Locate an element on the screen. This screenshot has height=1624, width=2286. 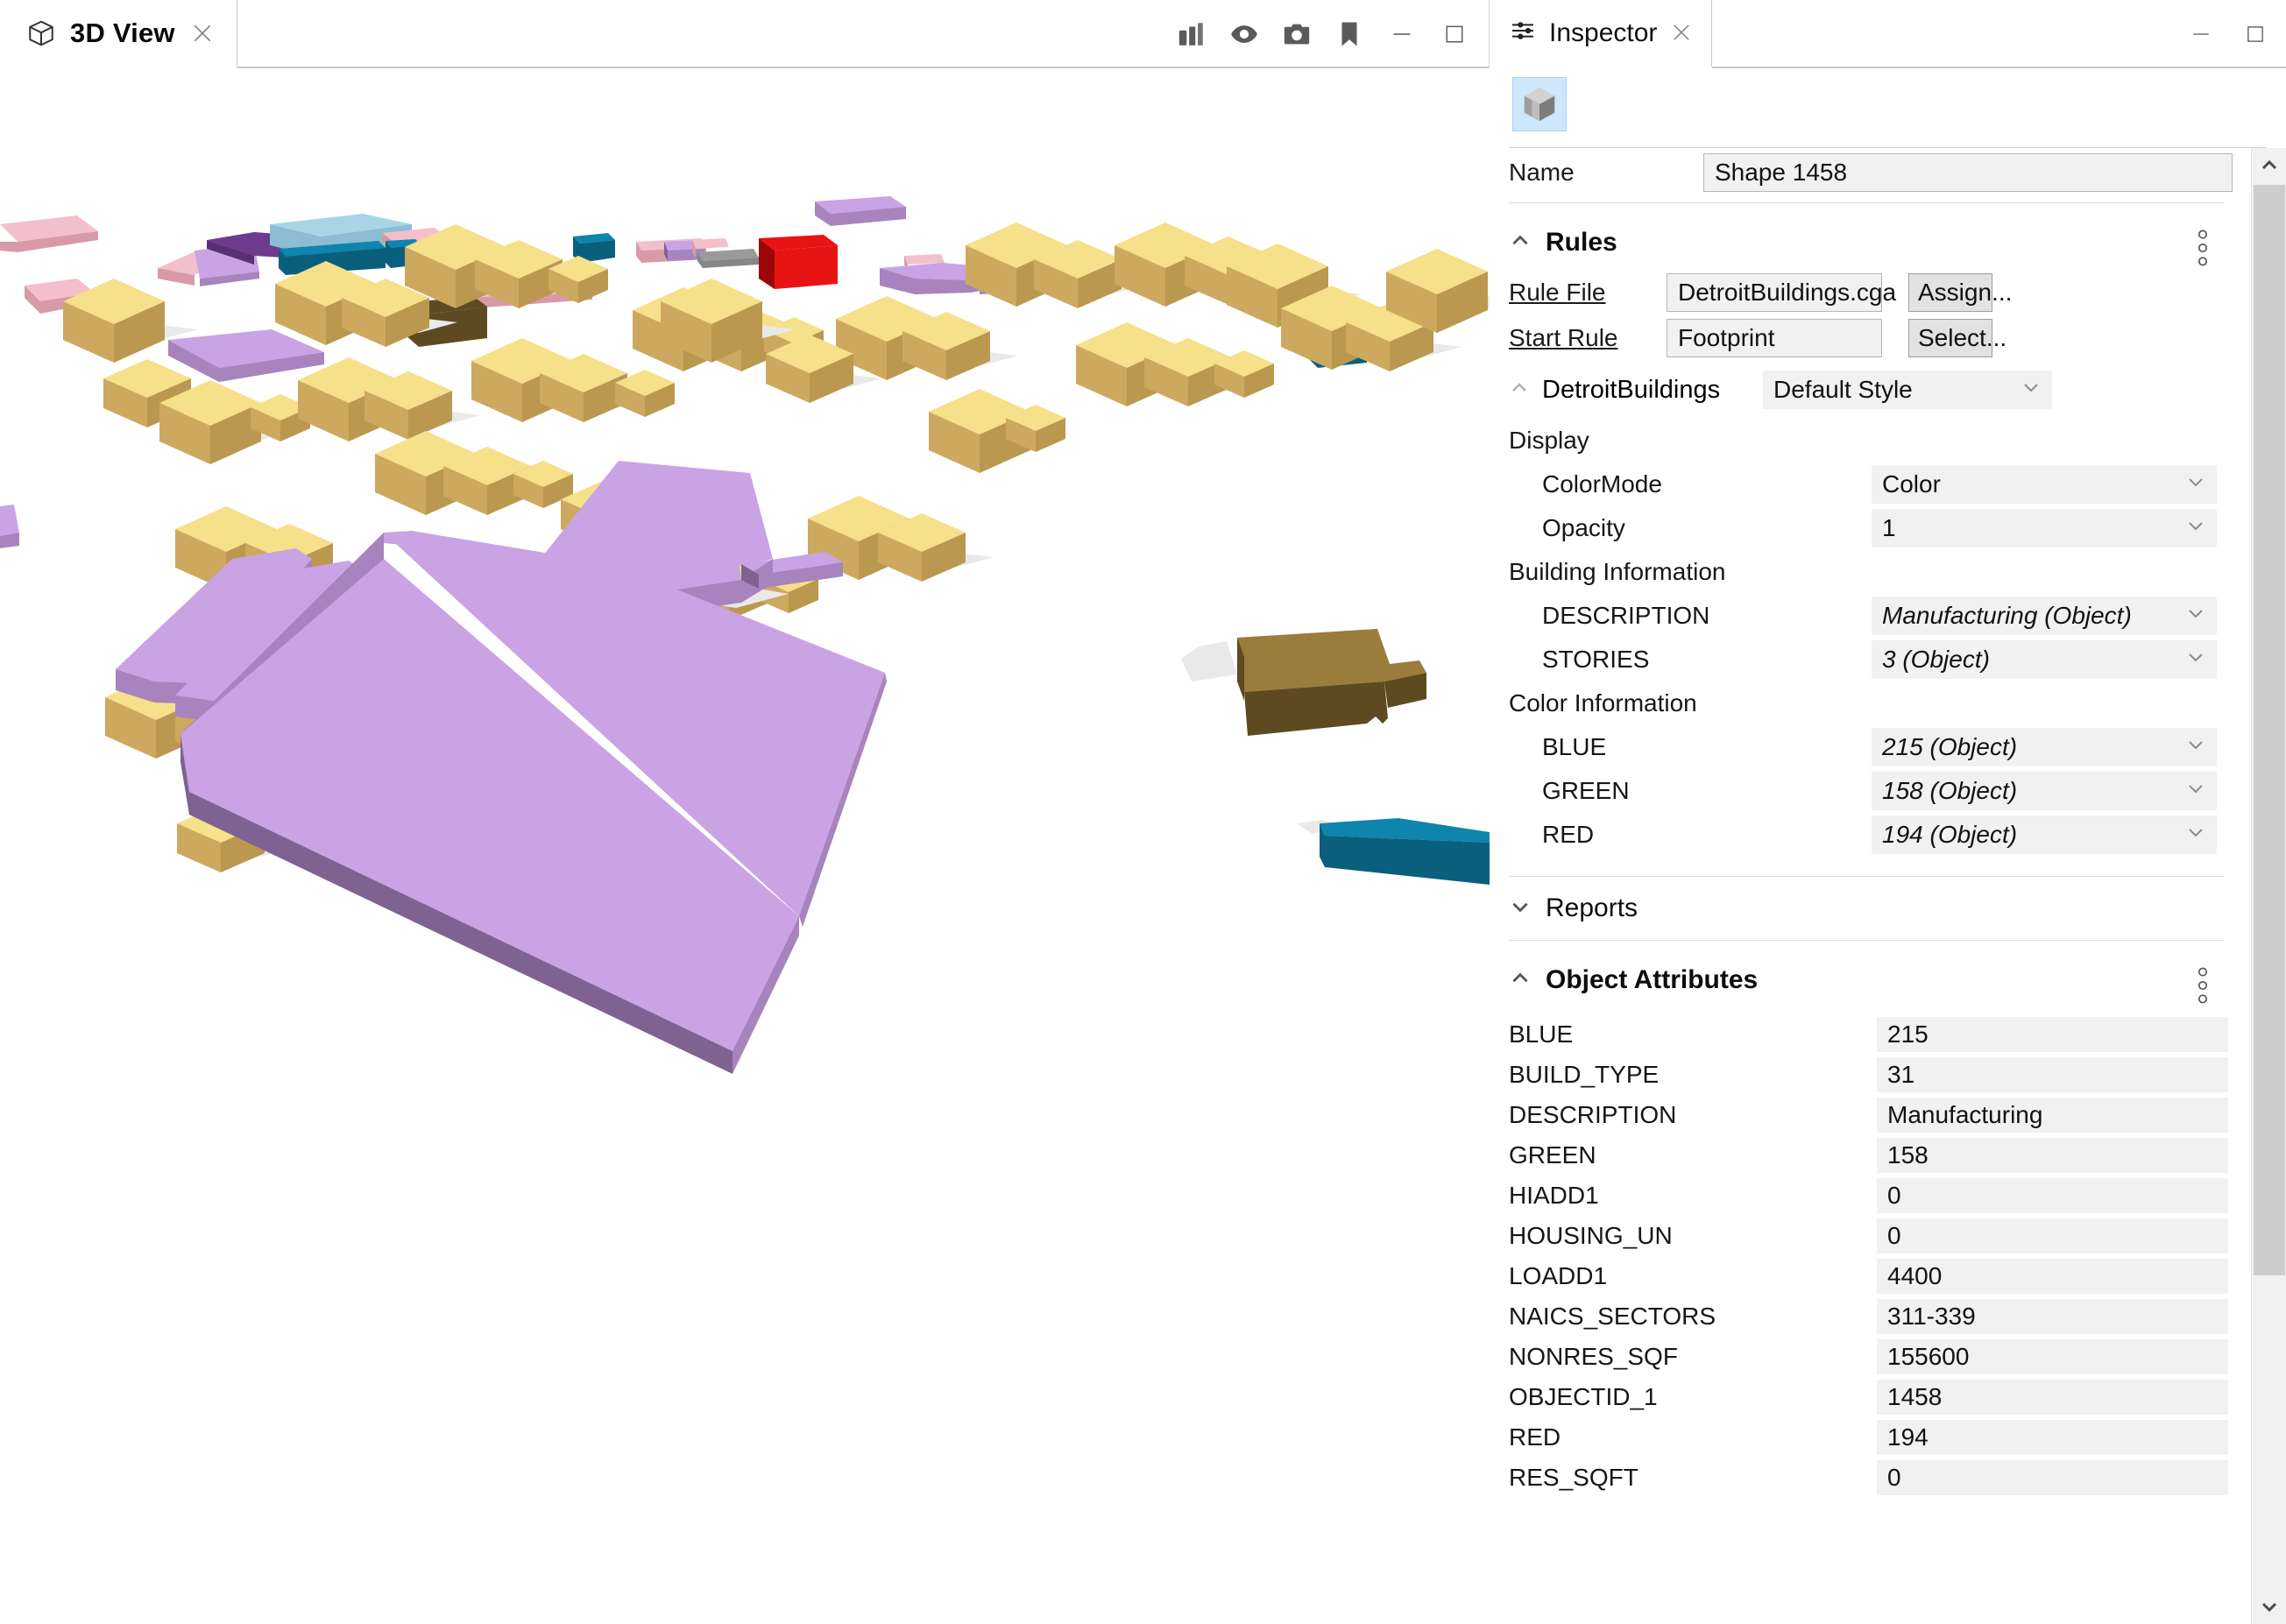
inspector-scrollbar is located at coordinates (2268, 886).